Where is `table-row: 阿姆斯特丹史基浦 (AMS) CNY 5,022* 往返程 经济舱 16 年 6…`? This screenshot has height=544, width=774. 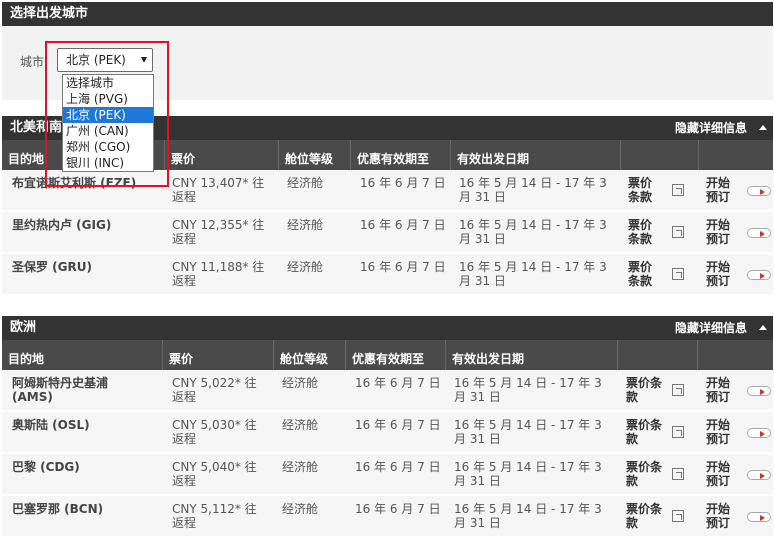
table-row: 阿姆斯特丹史基浦 (AMS) CNY 5,022* 往返程 经济舱 16 年 6… is located at coordinates (387, 391).